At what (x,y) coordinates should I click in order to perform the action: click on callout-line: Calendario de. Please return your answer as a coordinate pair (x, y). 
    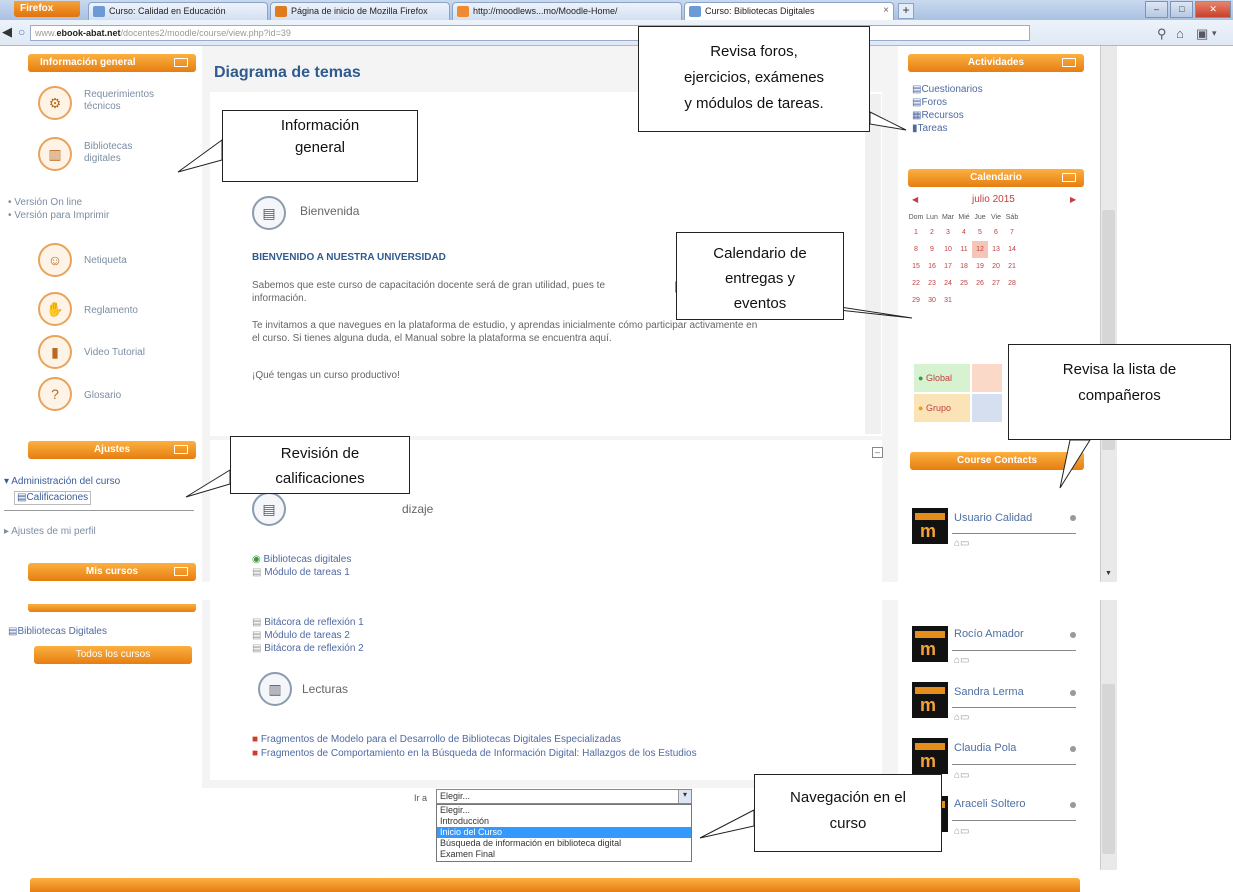
    Looking at the image, I should click on (760, 253).